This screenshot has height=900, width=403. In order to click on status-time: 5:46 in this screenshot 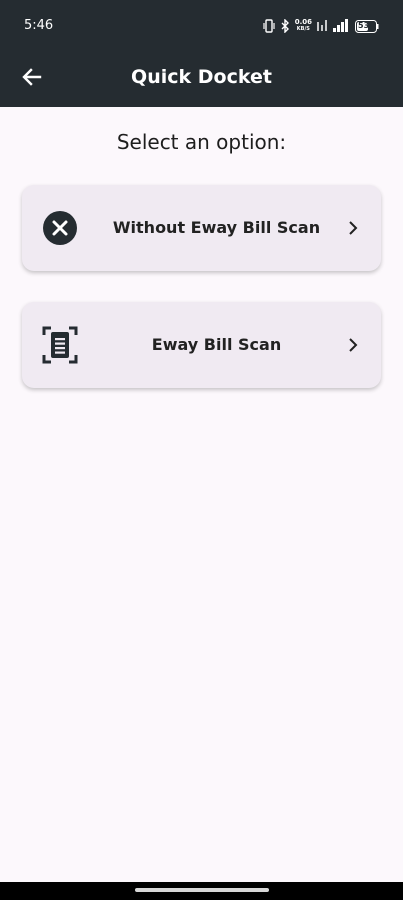, I will do `click(39, 25)`.